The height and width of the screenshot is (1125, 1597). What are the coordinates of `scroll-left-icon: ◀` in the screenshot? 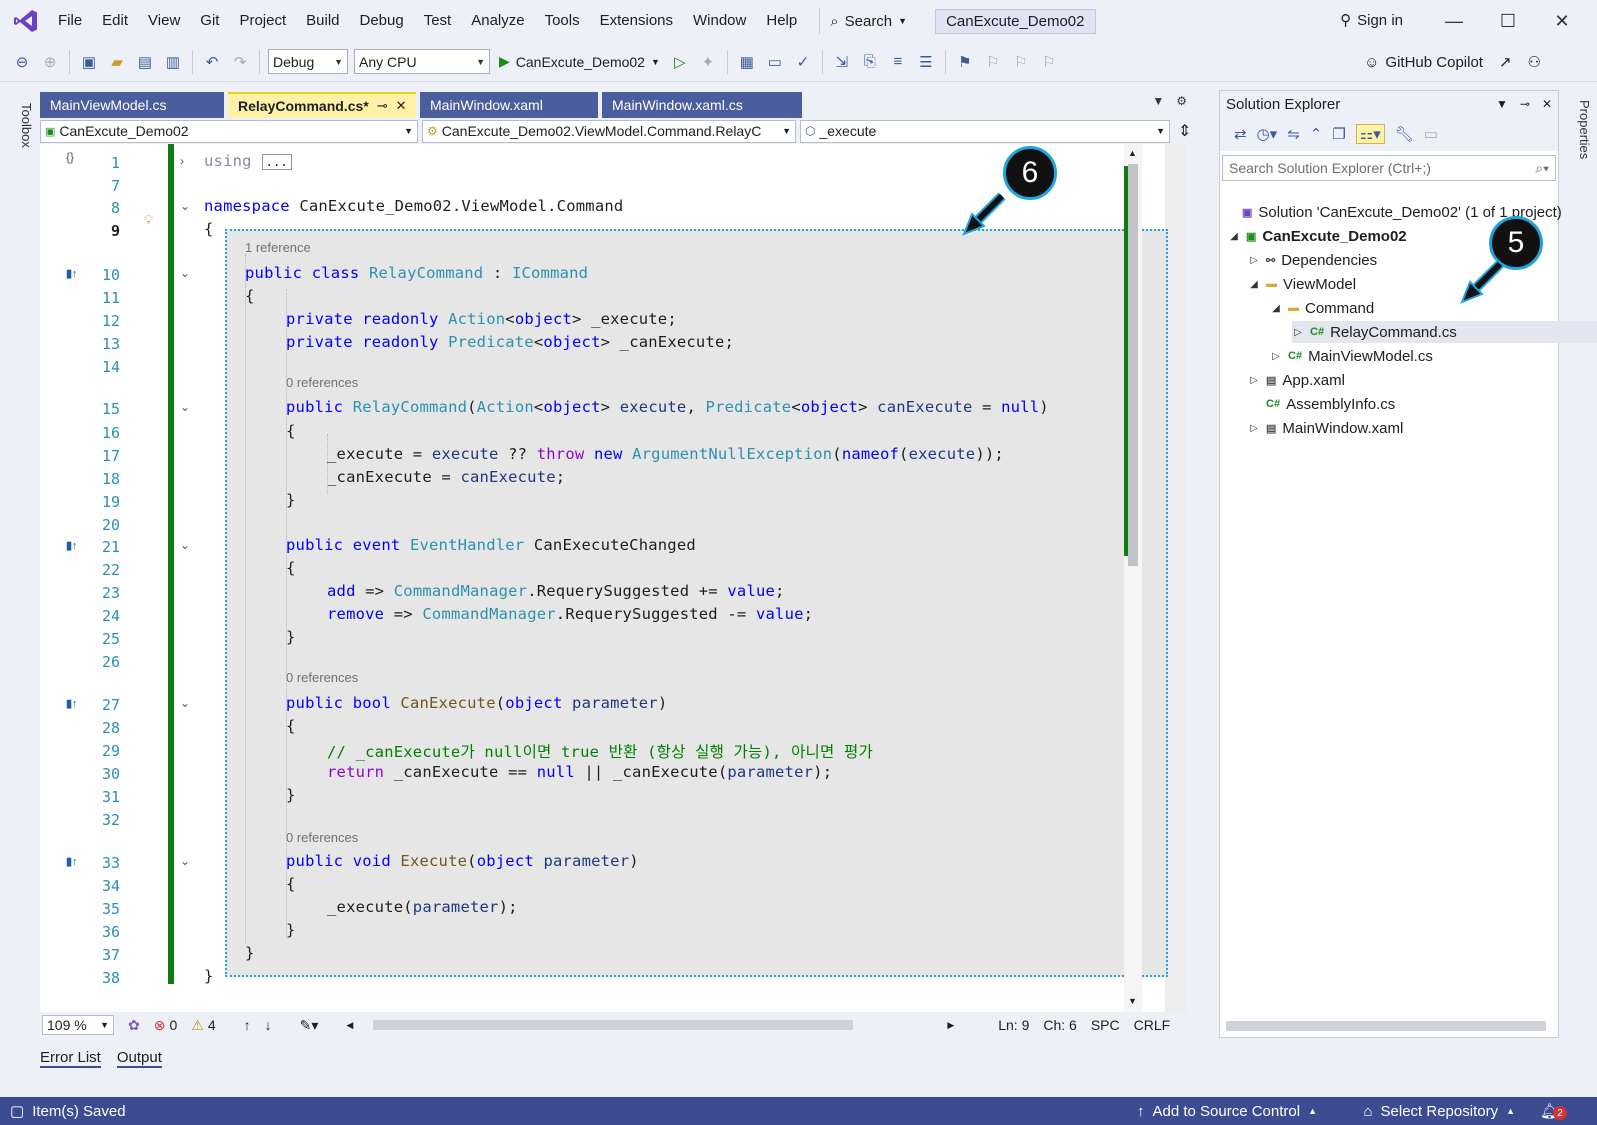 It's located at (349, 1025).